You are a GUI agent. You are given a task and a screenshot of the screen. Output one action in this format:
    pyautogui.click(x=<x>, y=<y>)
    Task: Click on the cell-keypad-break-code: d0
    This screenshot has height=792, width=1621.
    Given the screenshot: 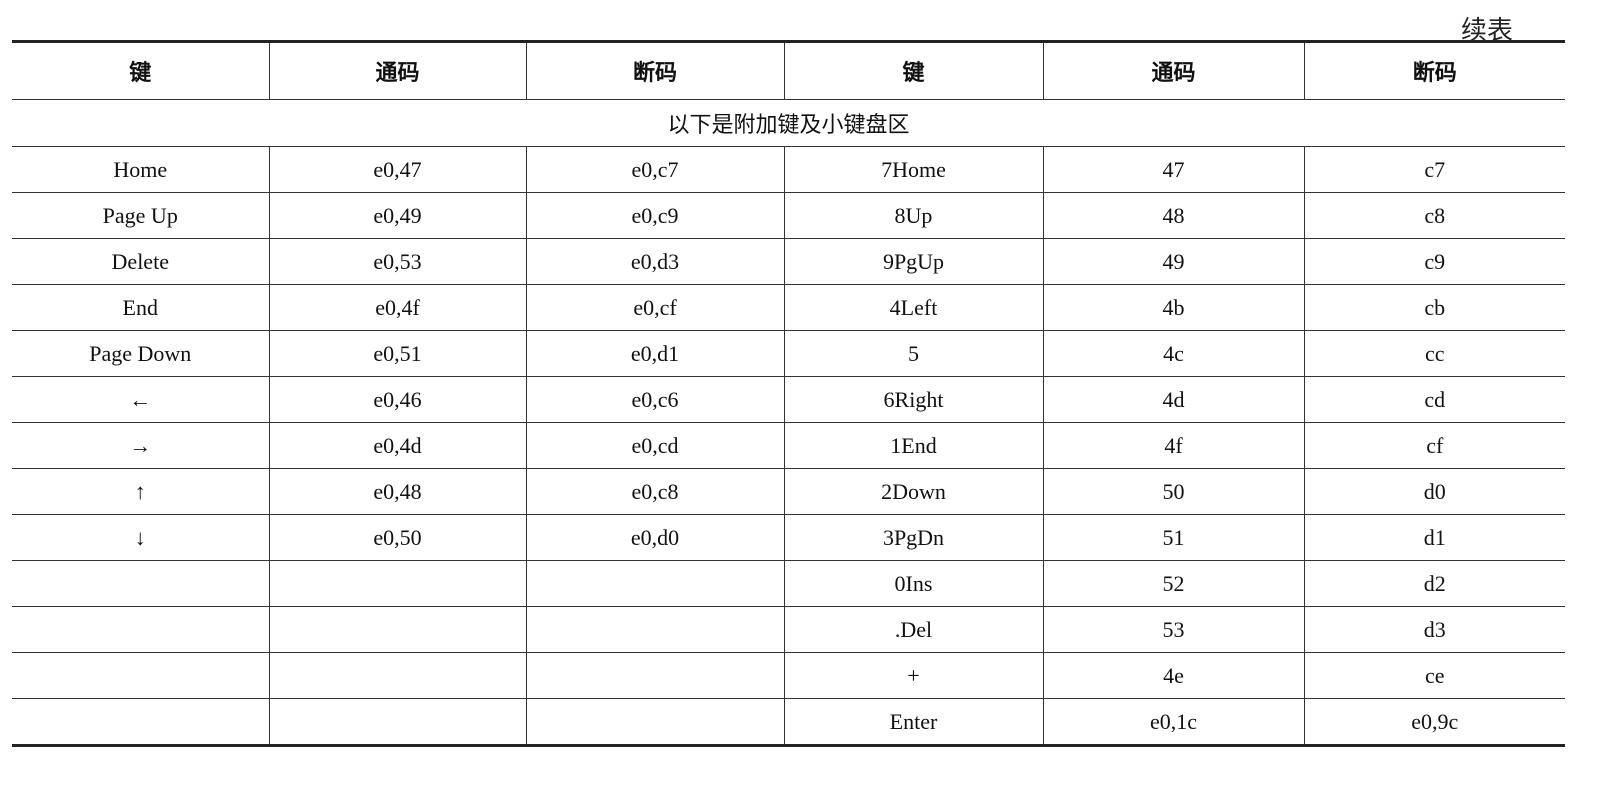 What is the action you would take?
    pyautogui.click(x=1434, y=491)
    